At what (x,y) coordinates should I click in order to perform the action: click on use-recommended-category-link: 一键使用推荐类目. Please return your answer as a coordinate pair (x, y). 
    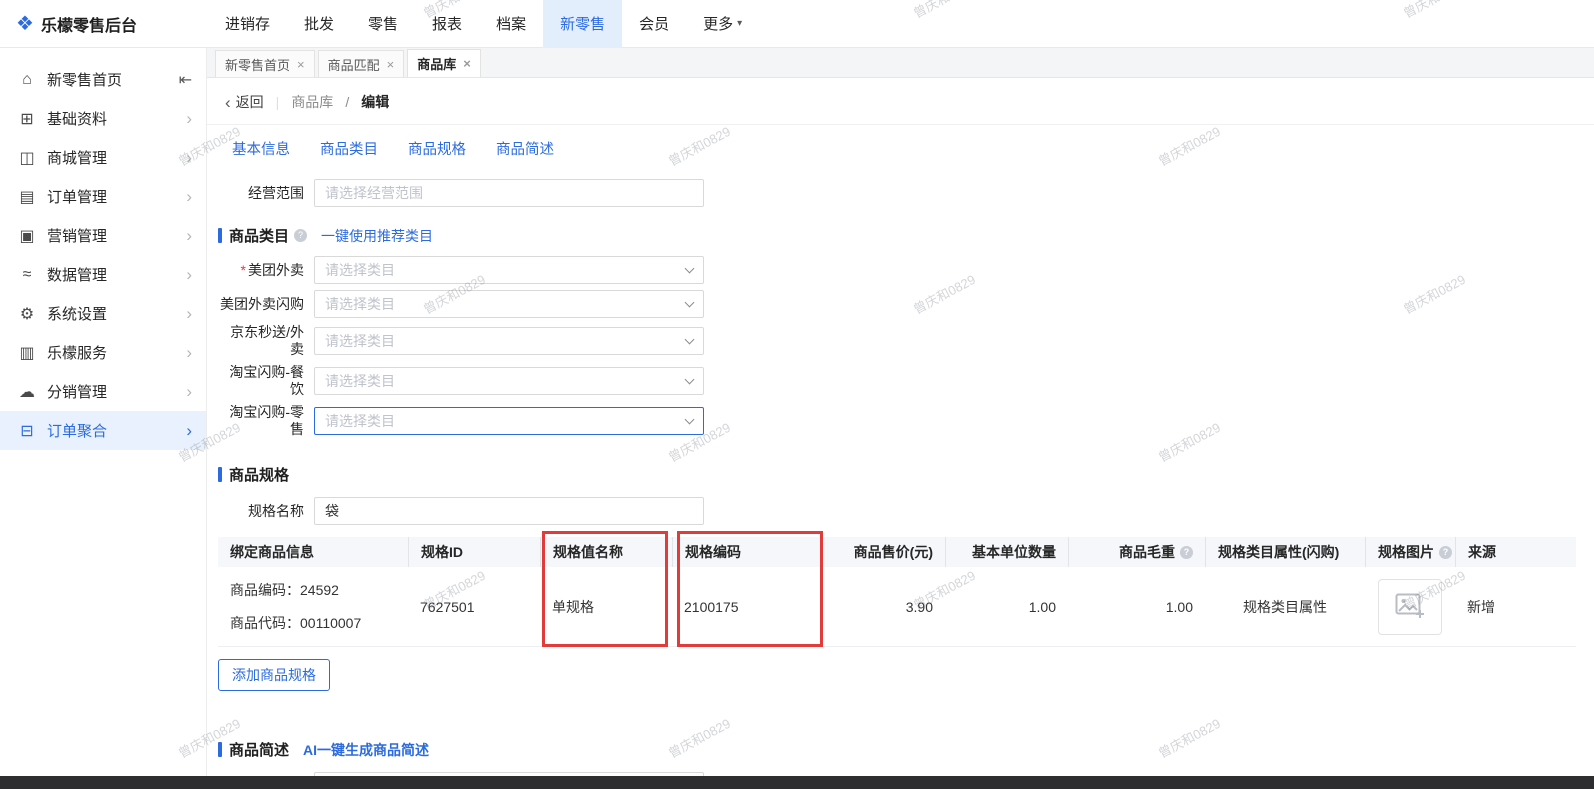
    Looking at the image, I should click on (377, 236).